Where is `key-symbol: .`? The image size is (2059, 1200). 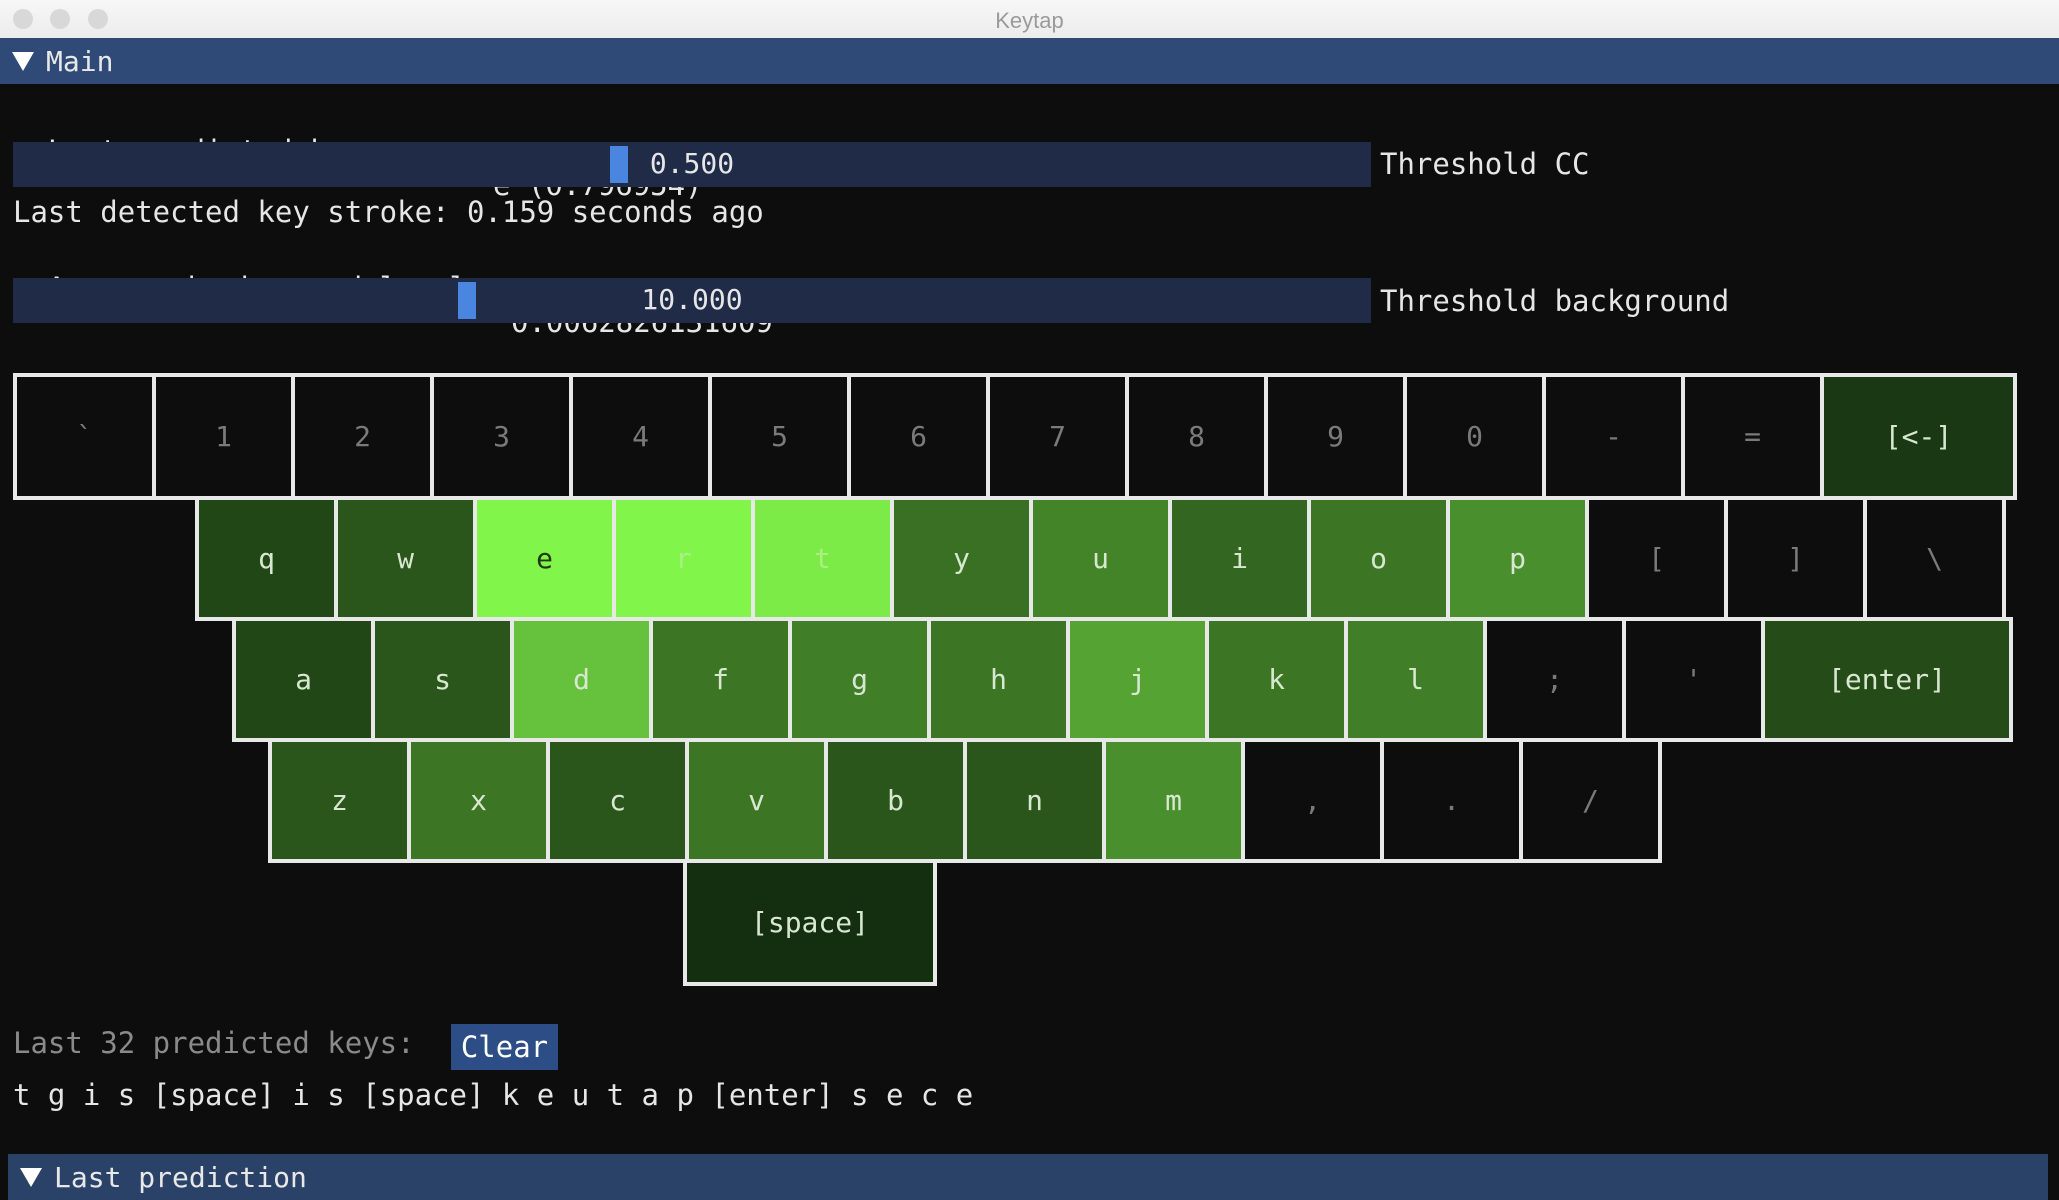
key-symbol: . is located at coordinates (1451, 800).